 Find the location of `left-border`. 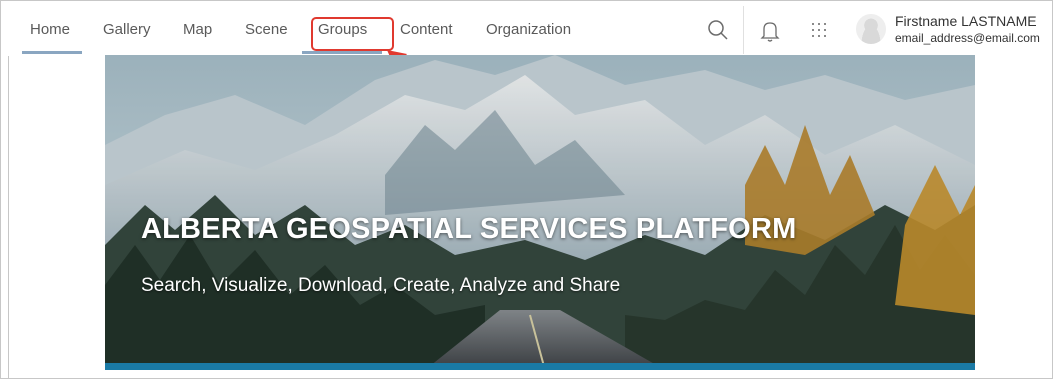

left-border is located at coordinates (8, 217).